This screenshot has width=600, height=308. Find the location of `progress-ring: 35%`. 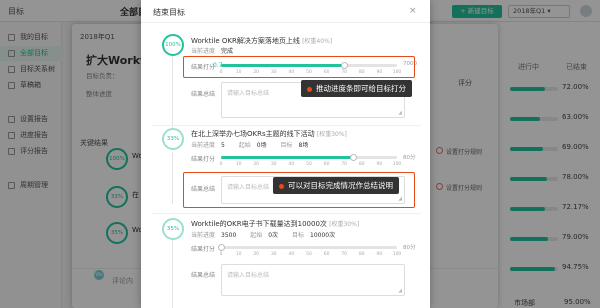

progress-ring: 35% is located at coordinates (173, 229).